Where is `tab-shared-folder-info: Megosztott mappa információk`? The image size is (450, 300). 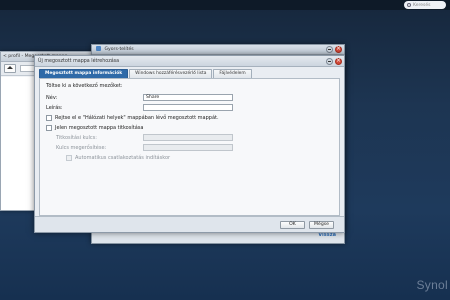
tab-shared-folder-info: Megosztott mappa információk is located at coordinates (84, 73).